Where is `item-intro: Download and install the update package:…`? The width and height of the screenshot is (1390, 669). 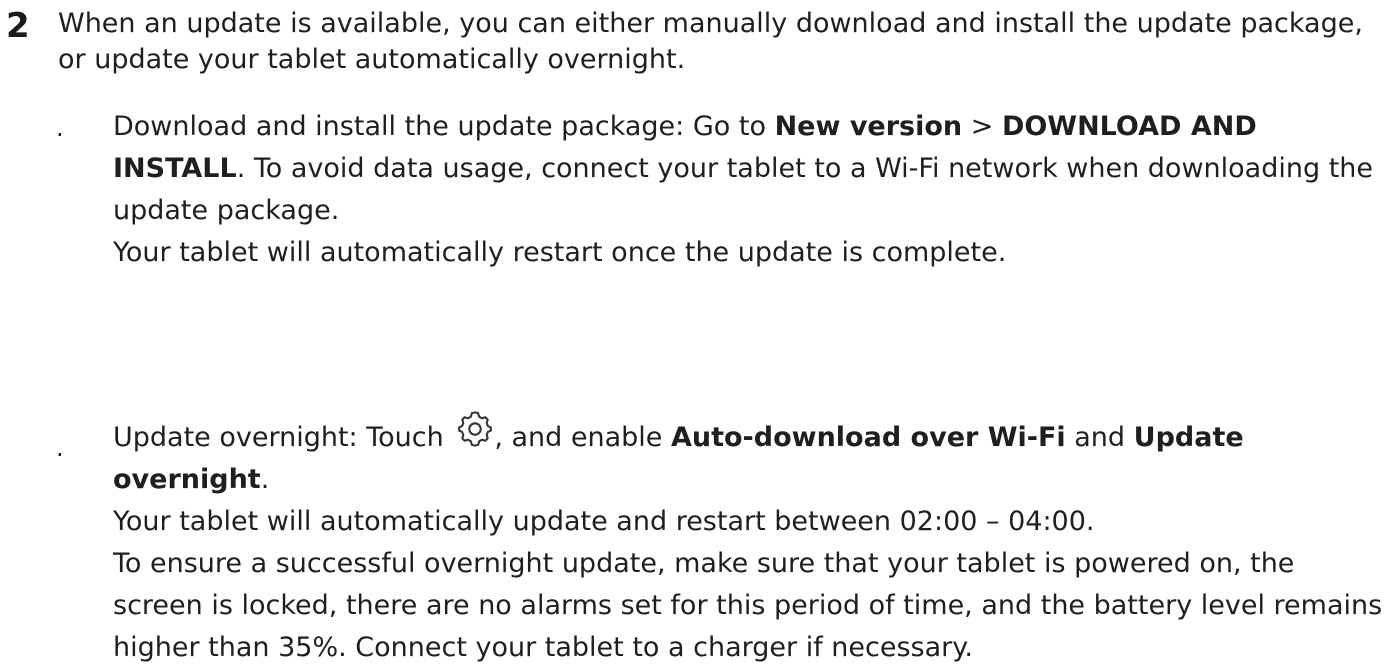
item-intro: Download and install the update package:… is located at coordinates (444, 126).